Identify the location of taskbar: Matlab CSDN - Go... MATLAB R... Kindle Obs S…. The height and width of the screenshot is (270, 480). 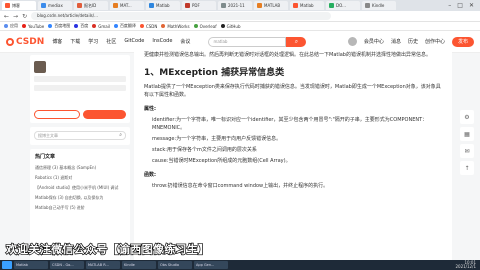
(240, 265).